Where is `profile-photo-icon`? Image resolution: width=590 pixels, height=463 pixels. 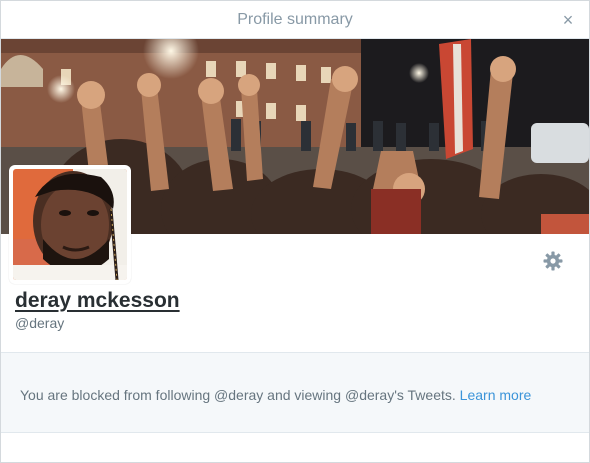 profile-photo-icon is located at coordinates (70, 224).